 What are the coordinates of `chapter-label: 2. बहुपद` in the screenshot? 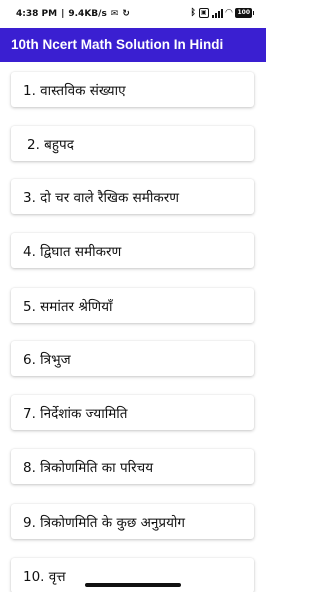 It's located at (50, 145).